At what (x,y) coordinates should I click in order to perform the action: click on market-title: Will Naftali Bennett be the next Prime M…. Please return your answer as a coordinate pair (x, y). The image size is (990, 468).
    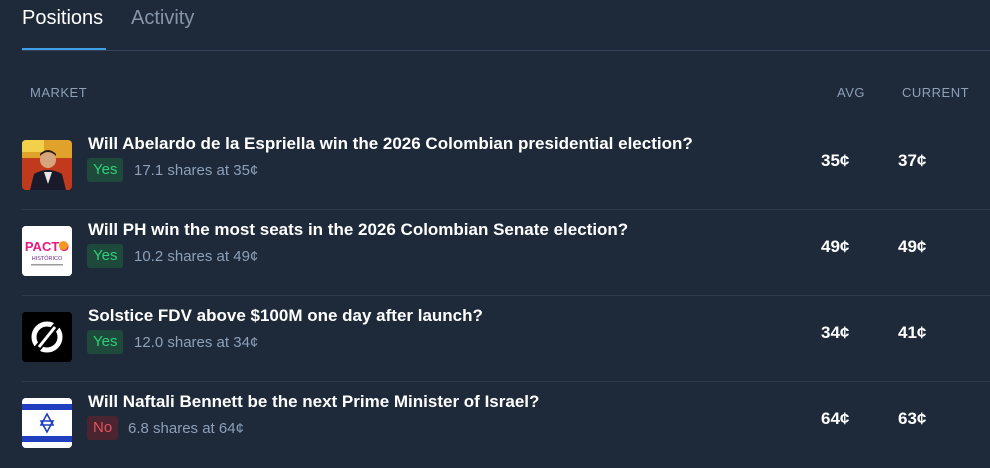
    Looking at the image, I should click on (313, 402).